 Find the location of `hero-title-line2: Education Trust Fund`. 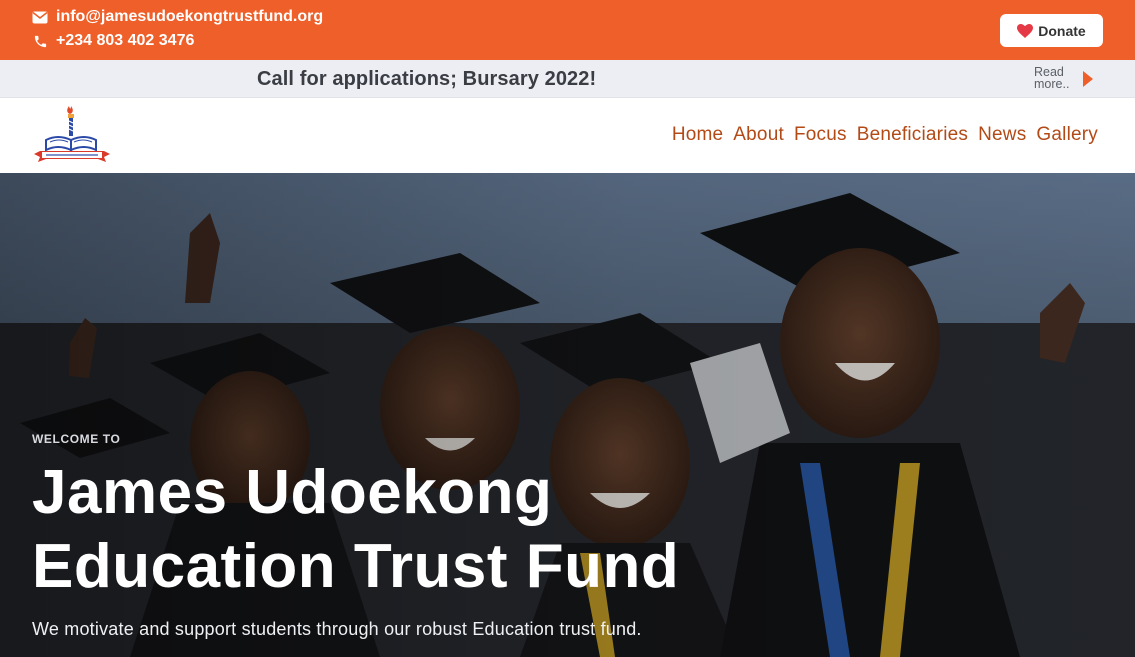

hero-title-line2: Education Trust Fund is located at coordinates (356, 566).